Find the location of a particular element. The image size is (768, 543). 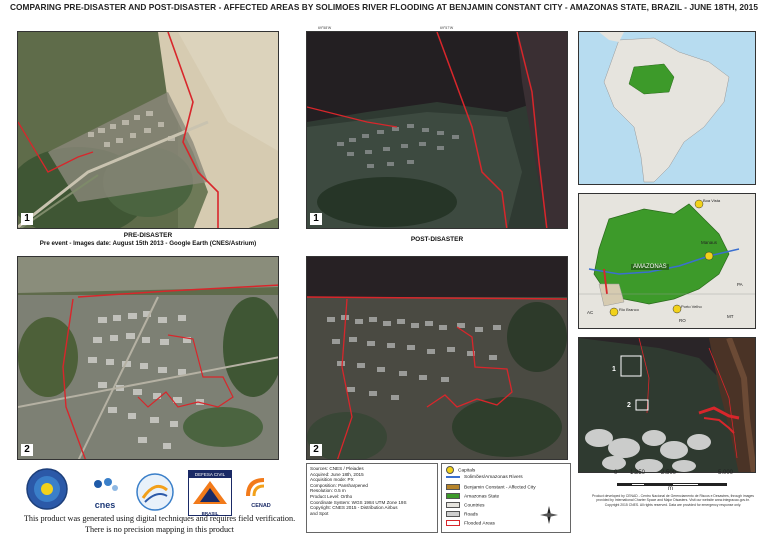

cnes-logo: cnes is located at coordinates (105, 492).